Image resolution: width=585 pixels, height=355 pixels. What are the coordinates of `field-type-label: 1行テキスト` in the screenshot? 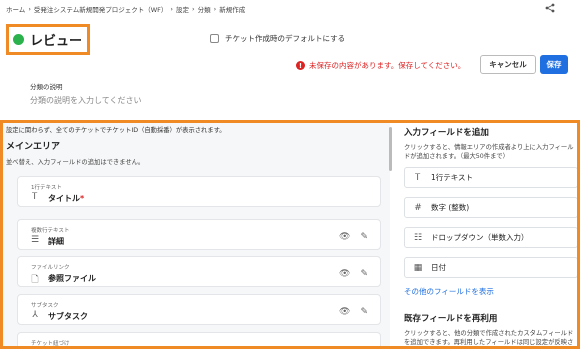 It's located at (46, 188).